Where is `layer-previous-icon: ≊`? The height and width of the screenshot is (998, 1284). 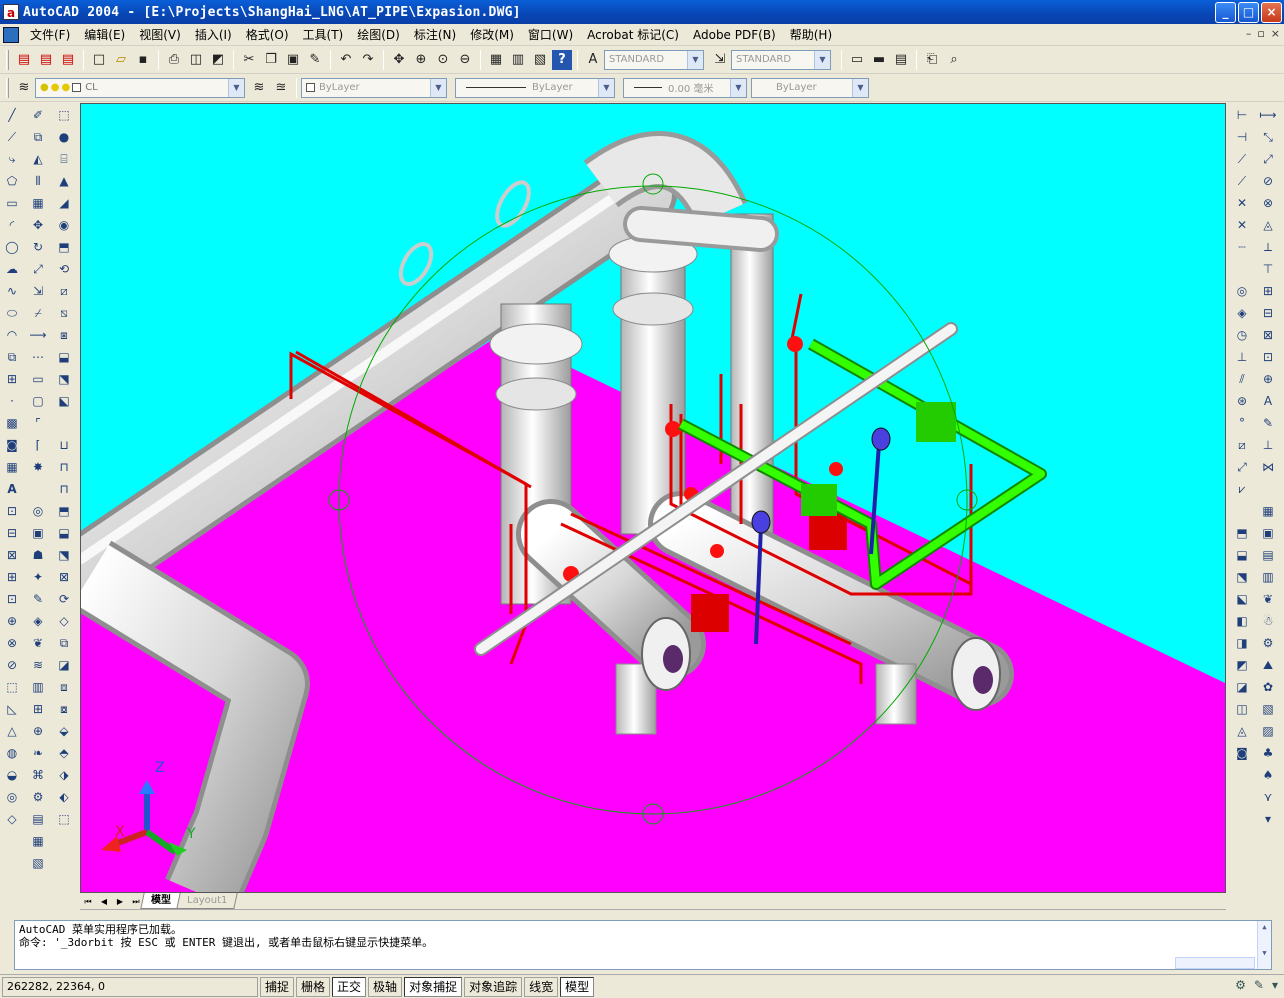 layer-previous-icon: ≊ is located at coordinates (281, 88).